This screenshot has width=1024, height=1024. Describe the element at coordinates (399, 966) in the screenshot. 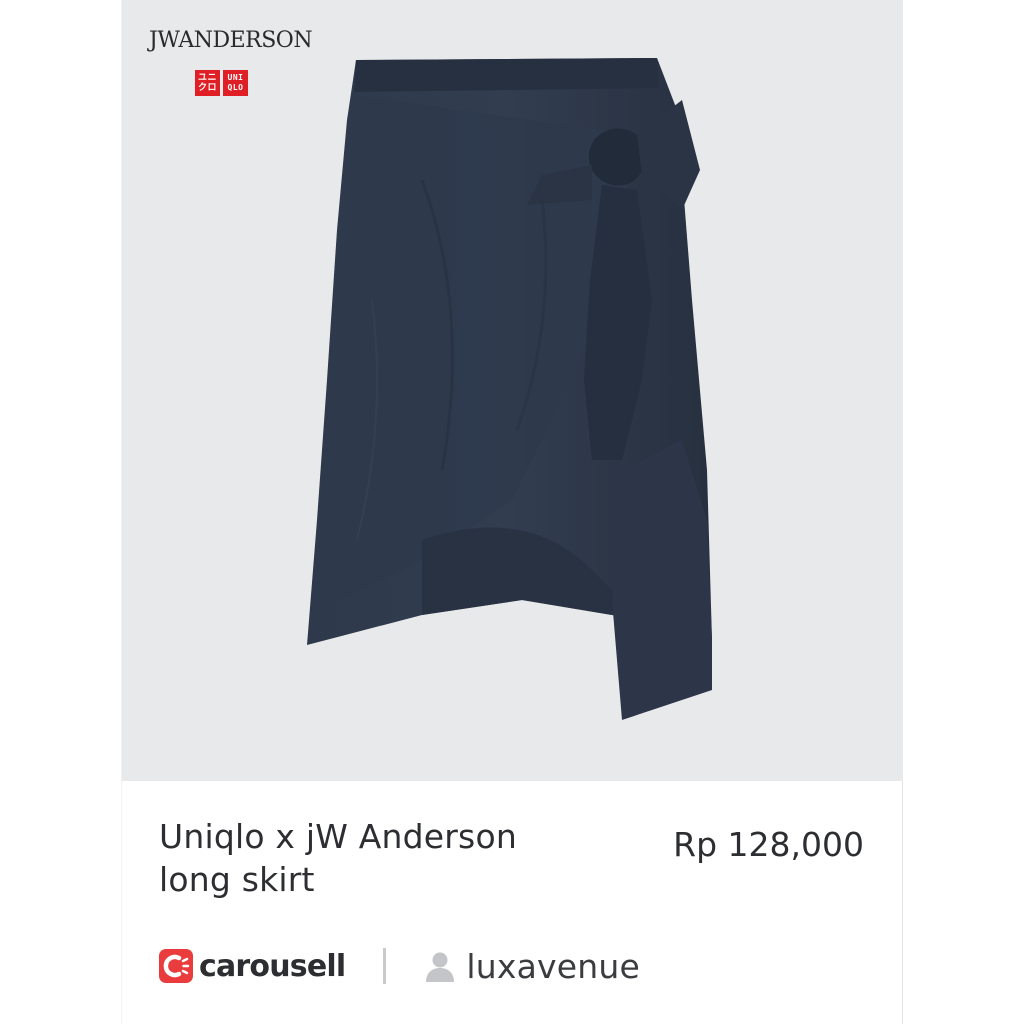

I see `listing-footer: carousell luxavenue` at that location.